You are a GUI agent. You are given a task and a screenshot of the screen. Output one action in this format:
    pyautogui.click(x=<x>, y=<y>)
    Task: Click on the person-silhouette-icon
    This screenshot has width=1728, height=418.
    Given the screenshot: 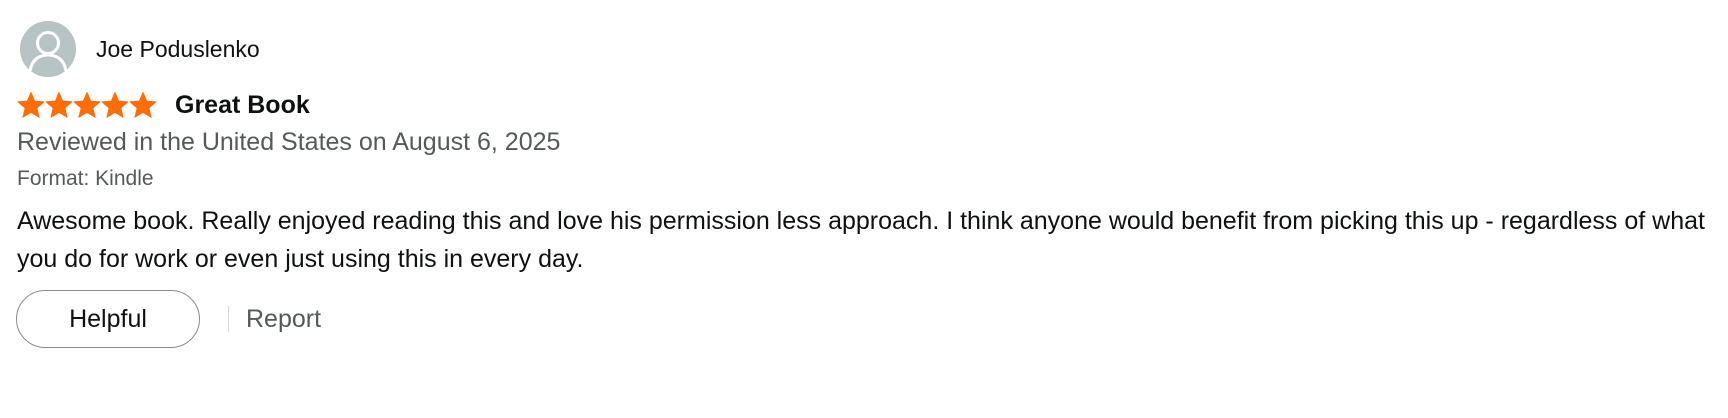 What is the action you would take?
    pyautogui.click(x=48, y=49)
    